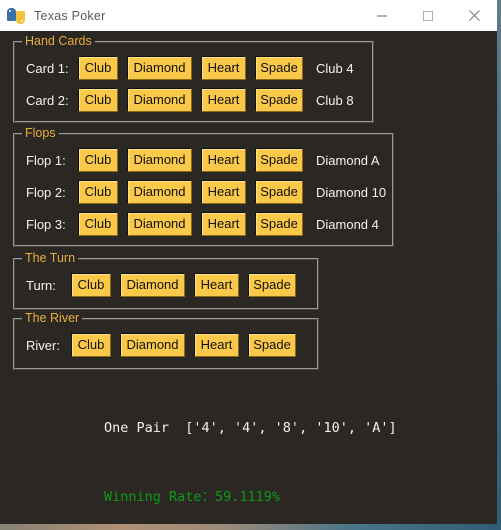 The width and height of the screenshot is (501, 530). What do you see at coordinates (98, 160) in the screenshot?
I see `flop-1-club-button: Club` at bounding box center [98, 160].